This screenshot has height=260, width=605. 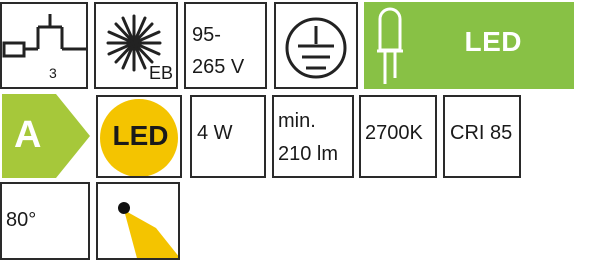 What do you see at coordinates (297, 121) in the screenshot?
I see `lumen-line-1: min.` at bounding box center [297, 121].